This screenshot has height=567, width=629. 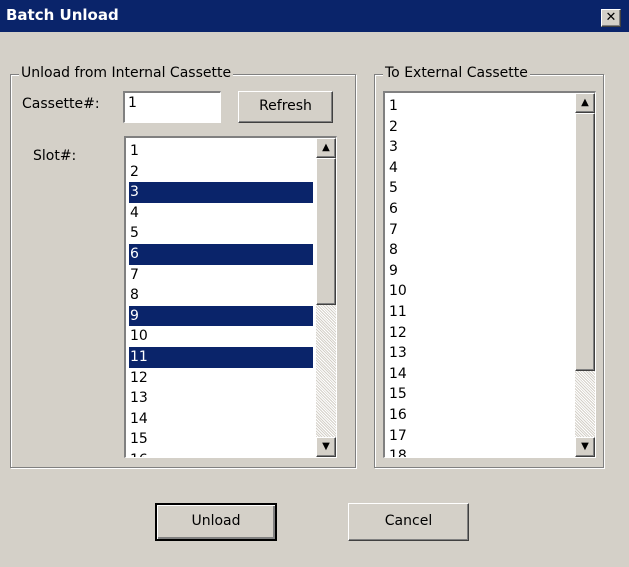 I want to click on cancel-button: Cancel, so click(x=408, y=522).